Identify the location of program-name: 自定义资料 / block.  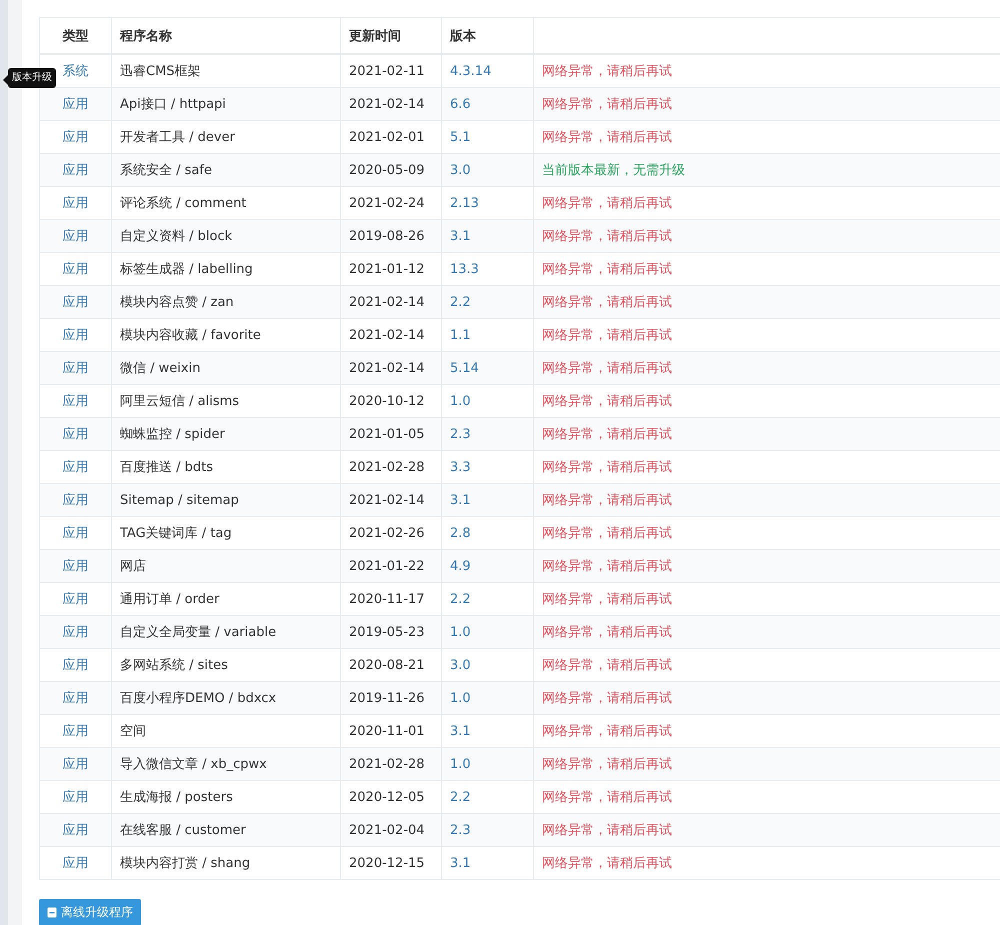
(176, 236).